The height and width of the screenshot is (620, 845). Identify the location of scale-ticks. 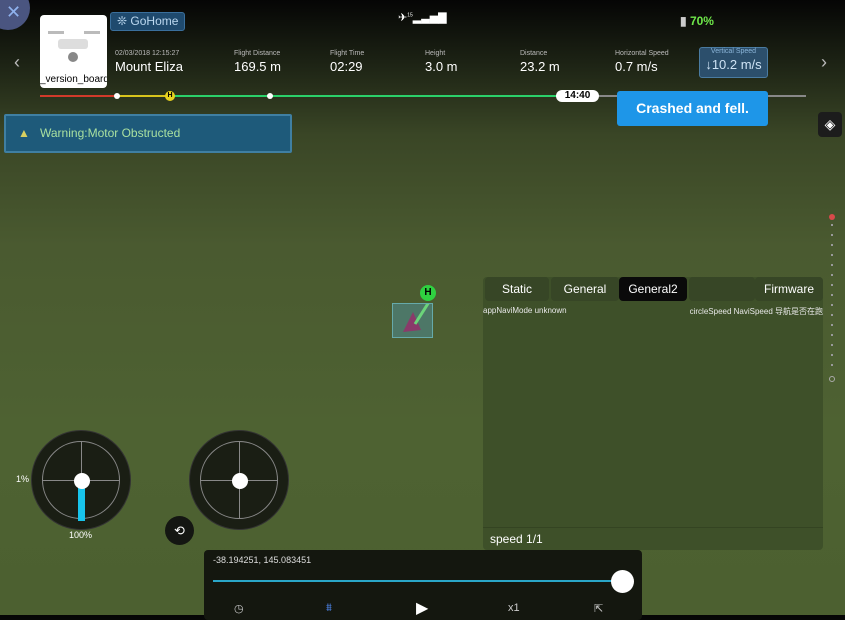
(832, 299).